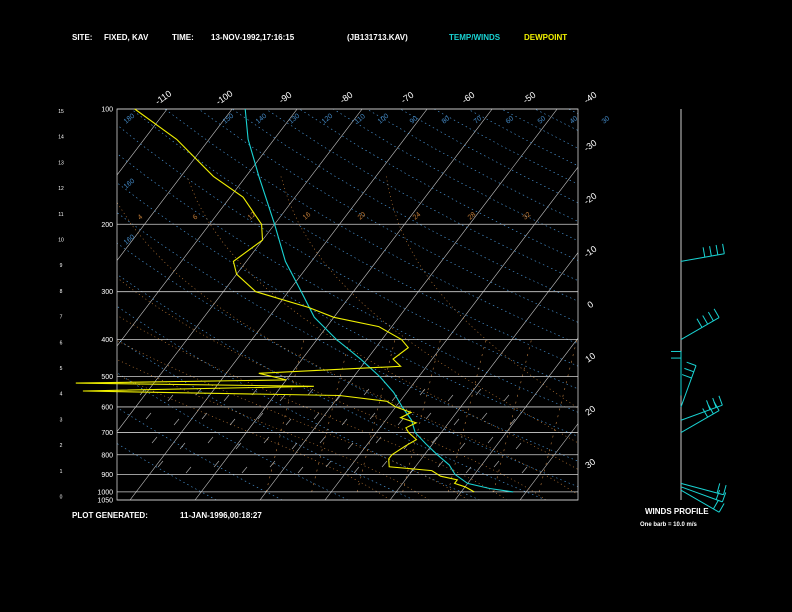 This screenshot has height=612, width=792. What do you see at coordinates (61, 343) in the screenshot?
I see `height-tick-label: 6` at bounding box center [61, 343].